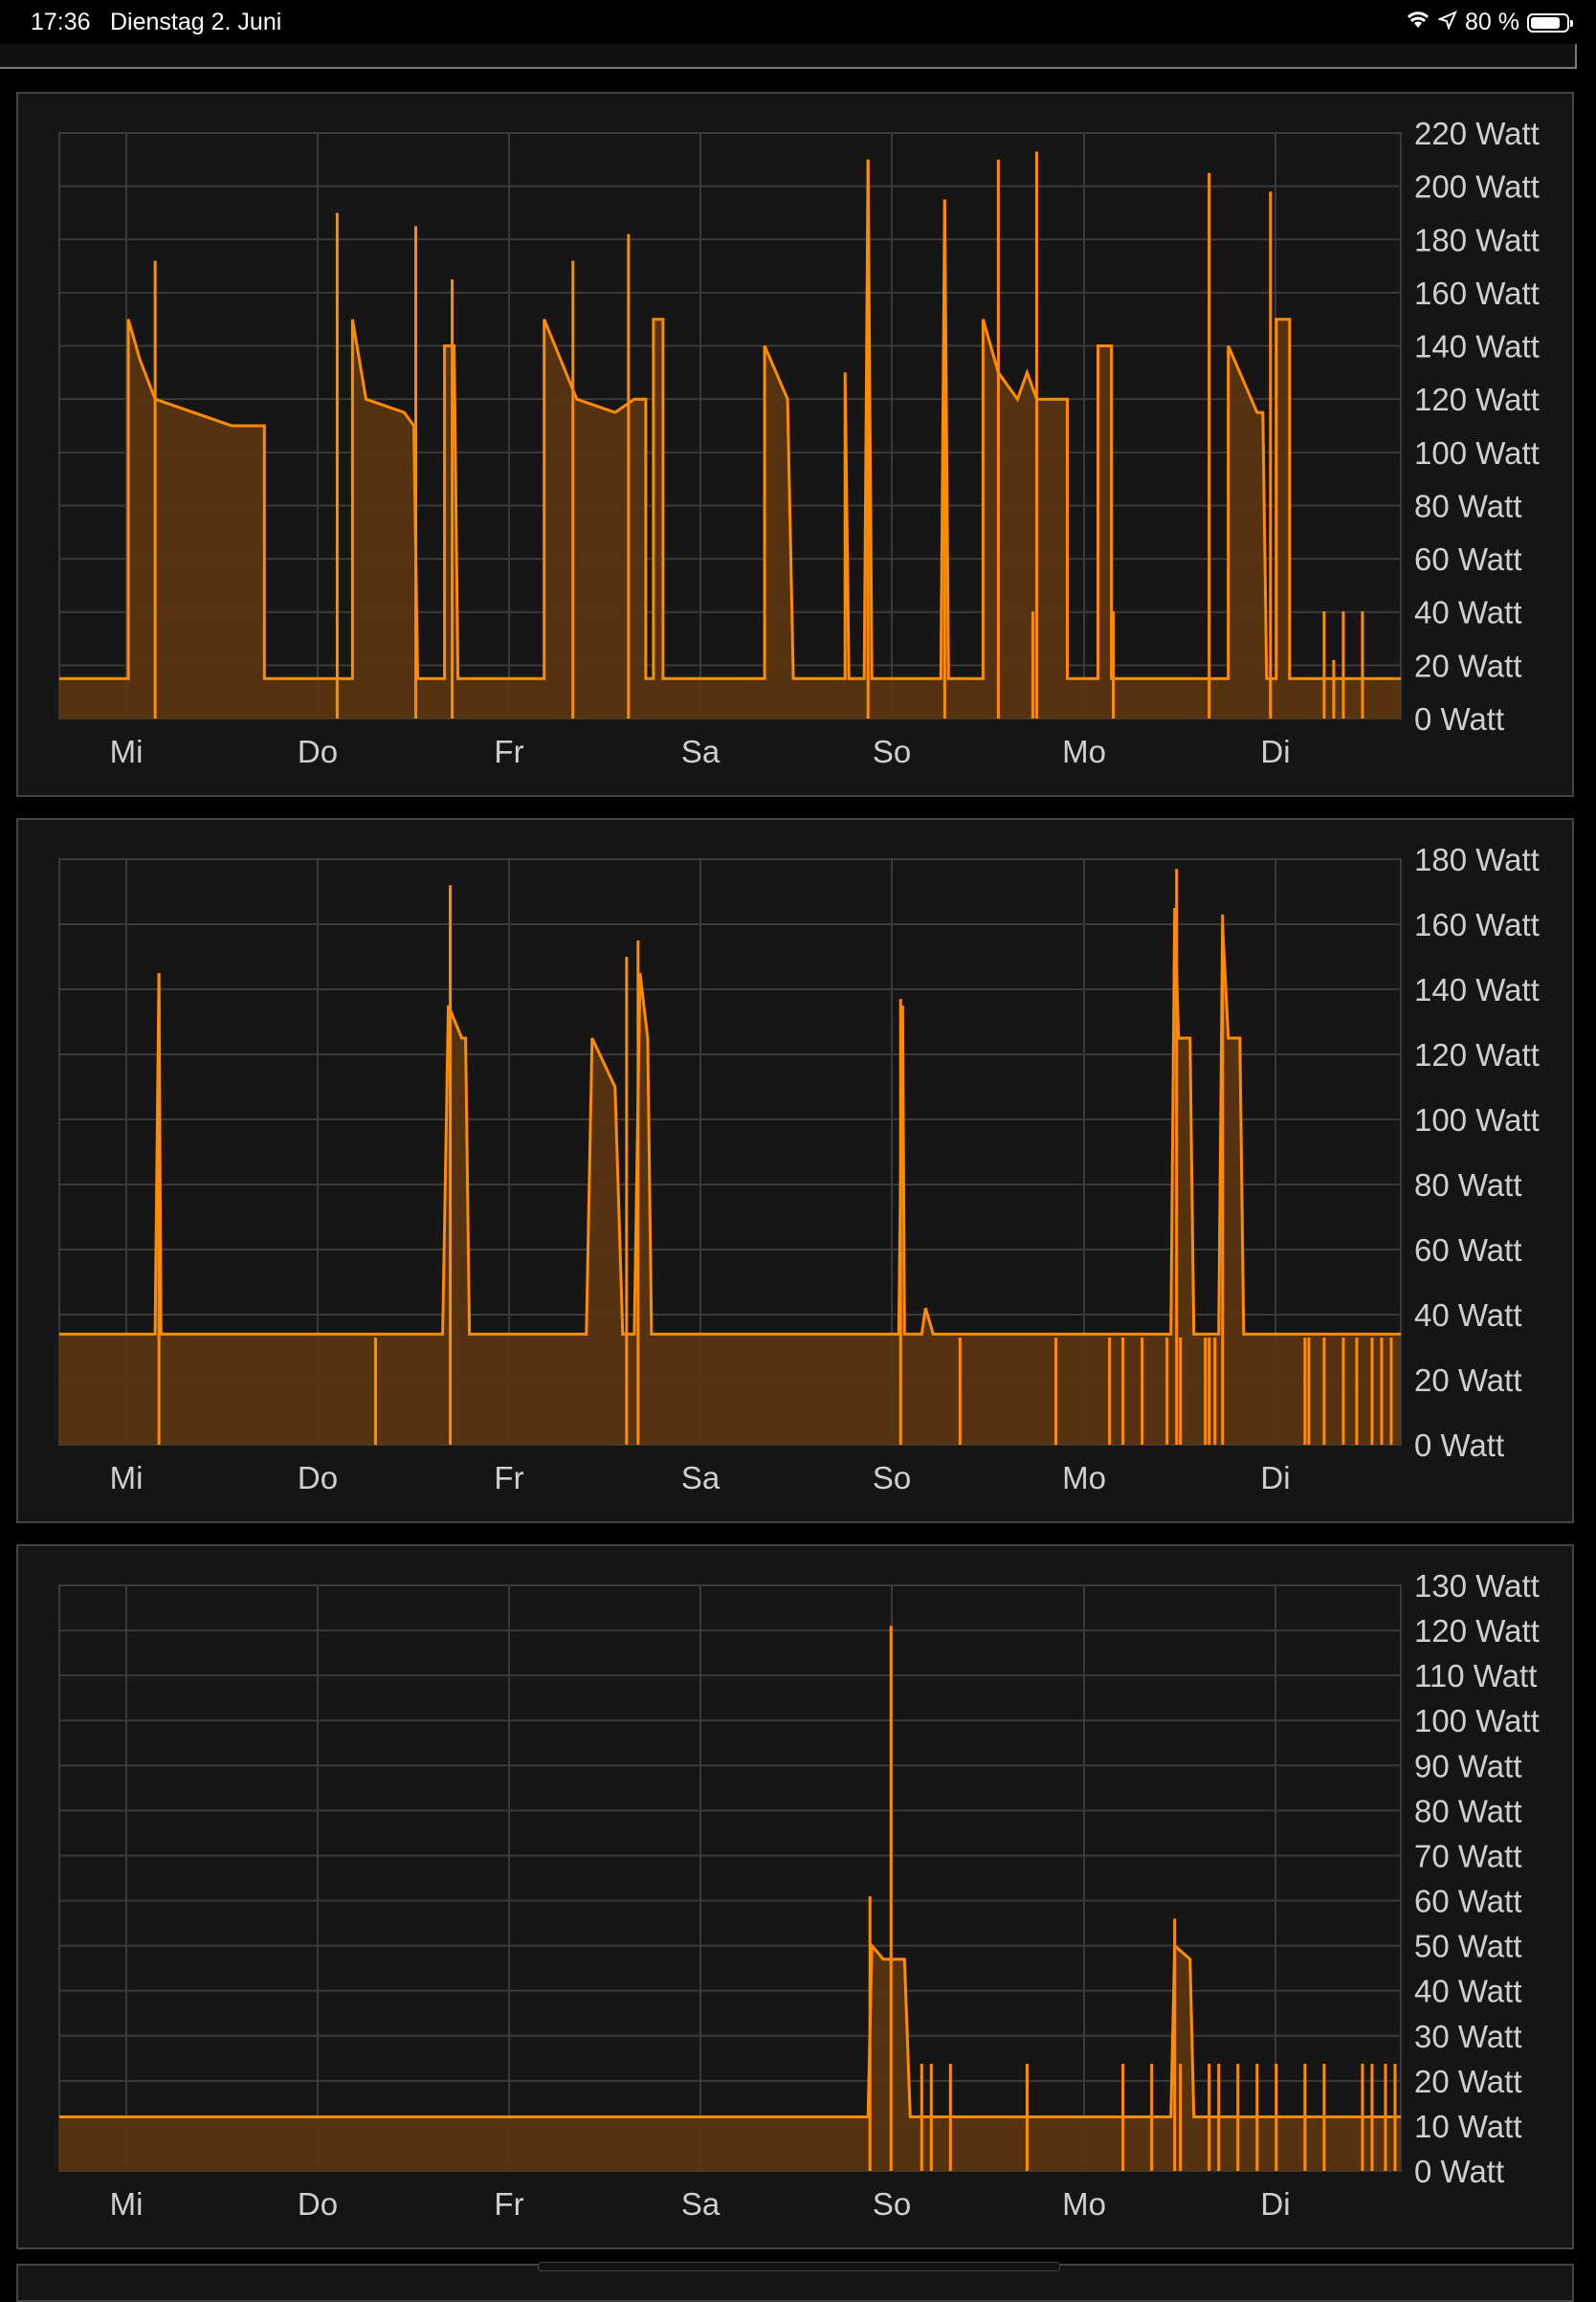 This screenshot has height=2302, width=1596. I want to click on y-tick-label: 90 Watt, so click(1468, 1765).